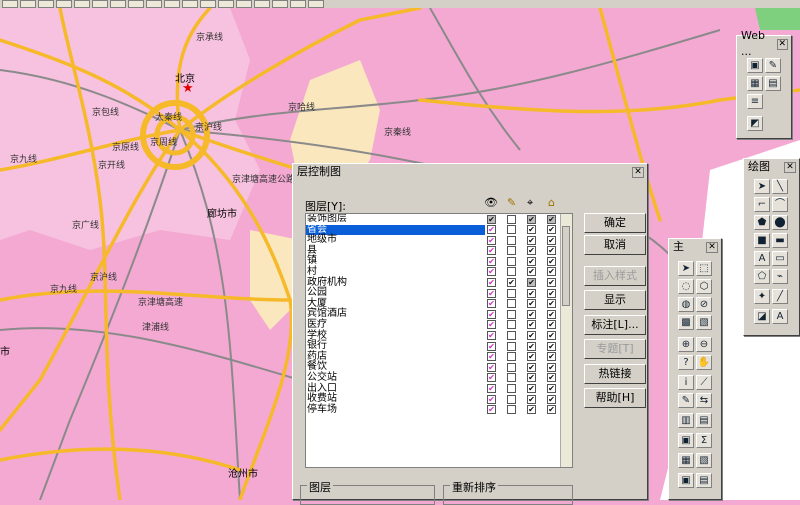 Image resolution: width=800 pixels, height=505 pixels. I want to click on unselect-button: ⊘, so click(704, 304).